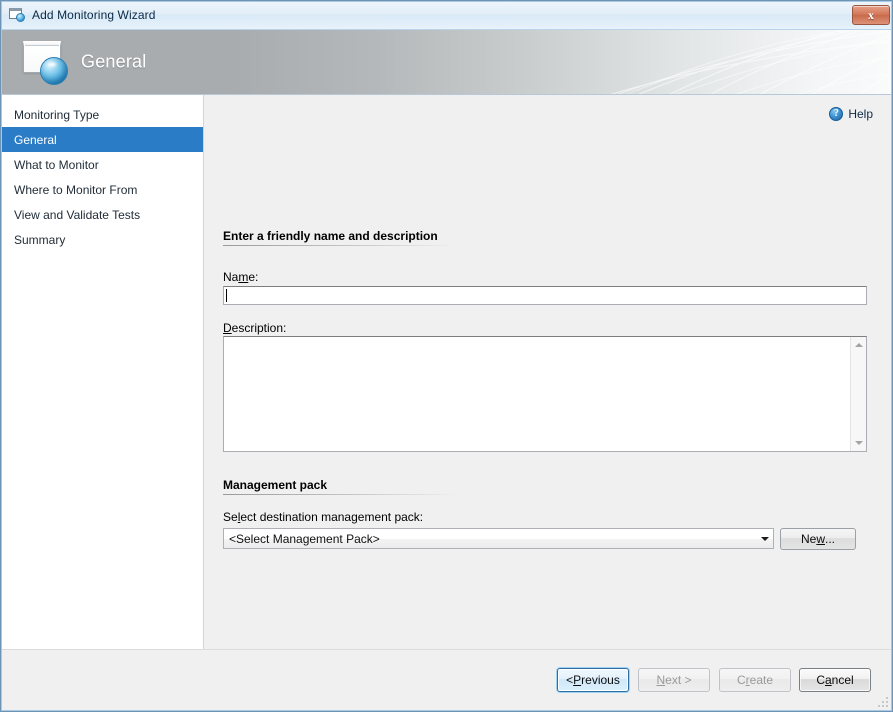 This screenshot has width=893, height=712. What do you see at coordinates (577, 680) in the screenshot?
I see `previous-accelerator: P` at bounding box center [577, 680].